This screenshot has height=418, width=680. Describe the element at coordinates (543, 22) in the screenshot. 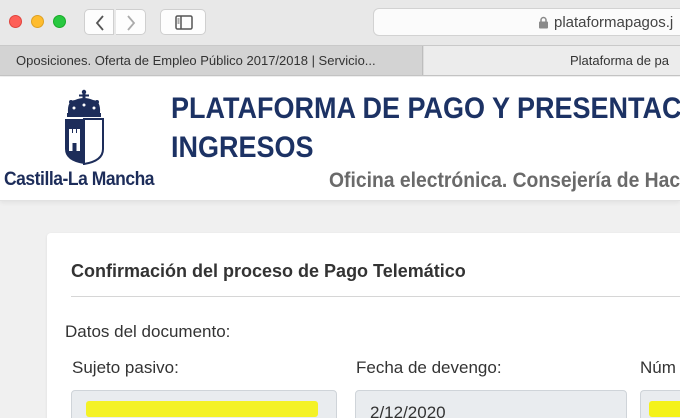

I see `lock-icon` at that location.